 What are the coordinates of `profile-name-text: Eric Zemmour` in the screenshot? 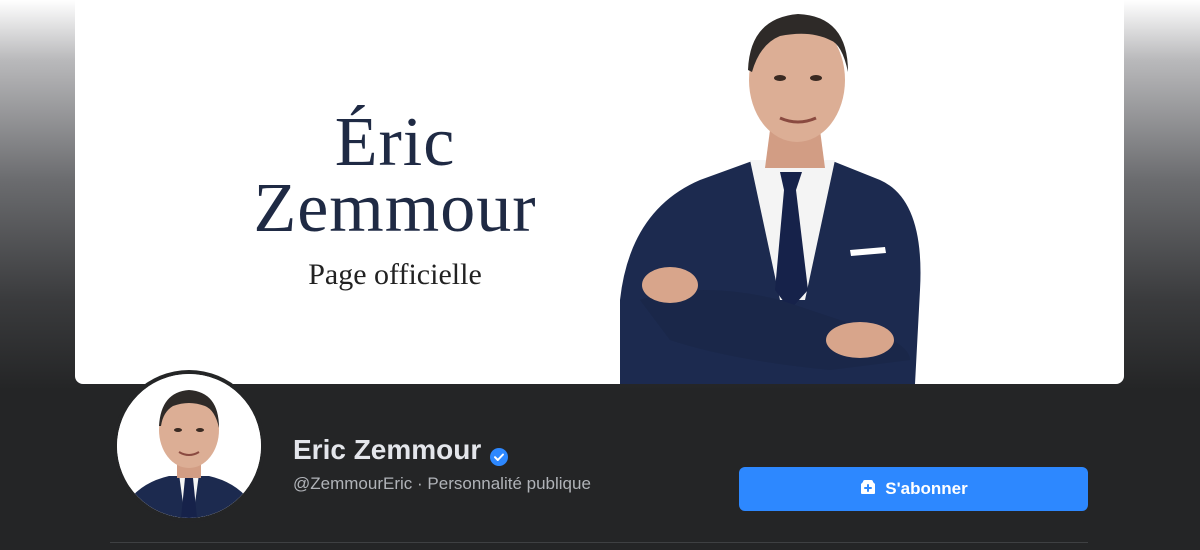 It's located at (387, 449).